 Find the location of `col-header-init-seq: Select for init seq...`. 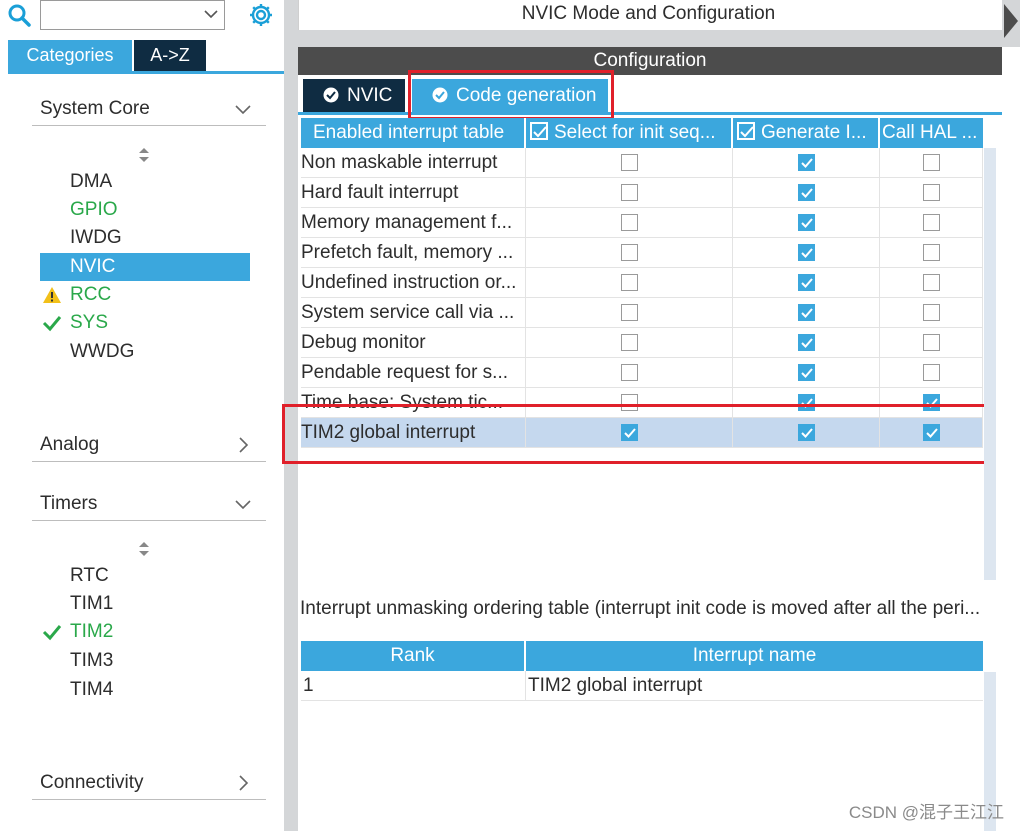

col-header-init-seq: Select for init seq... is located at coordinates (629, 133).